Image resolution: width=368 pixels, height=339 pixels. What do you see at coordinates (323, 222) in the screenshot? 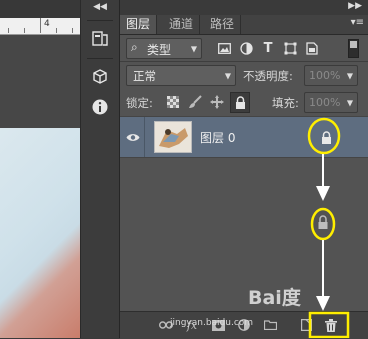
I see `dragged-lock-icon` at bounding box center [323, 222].